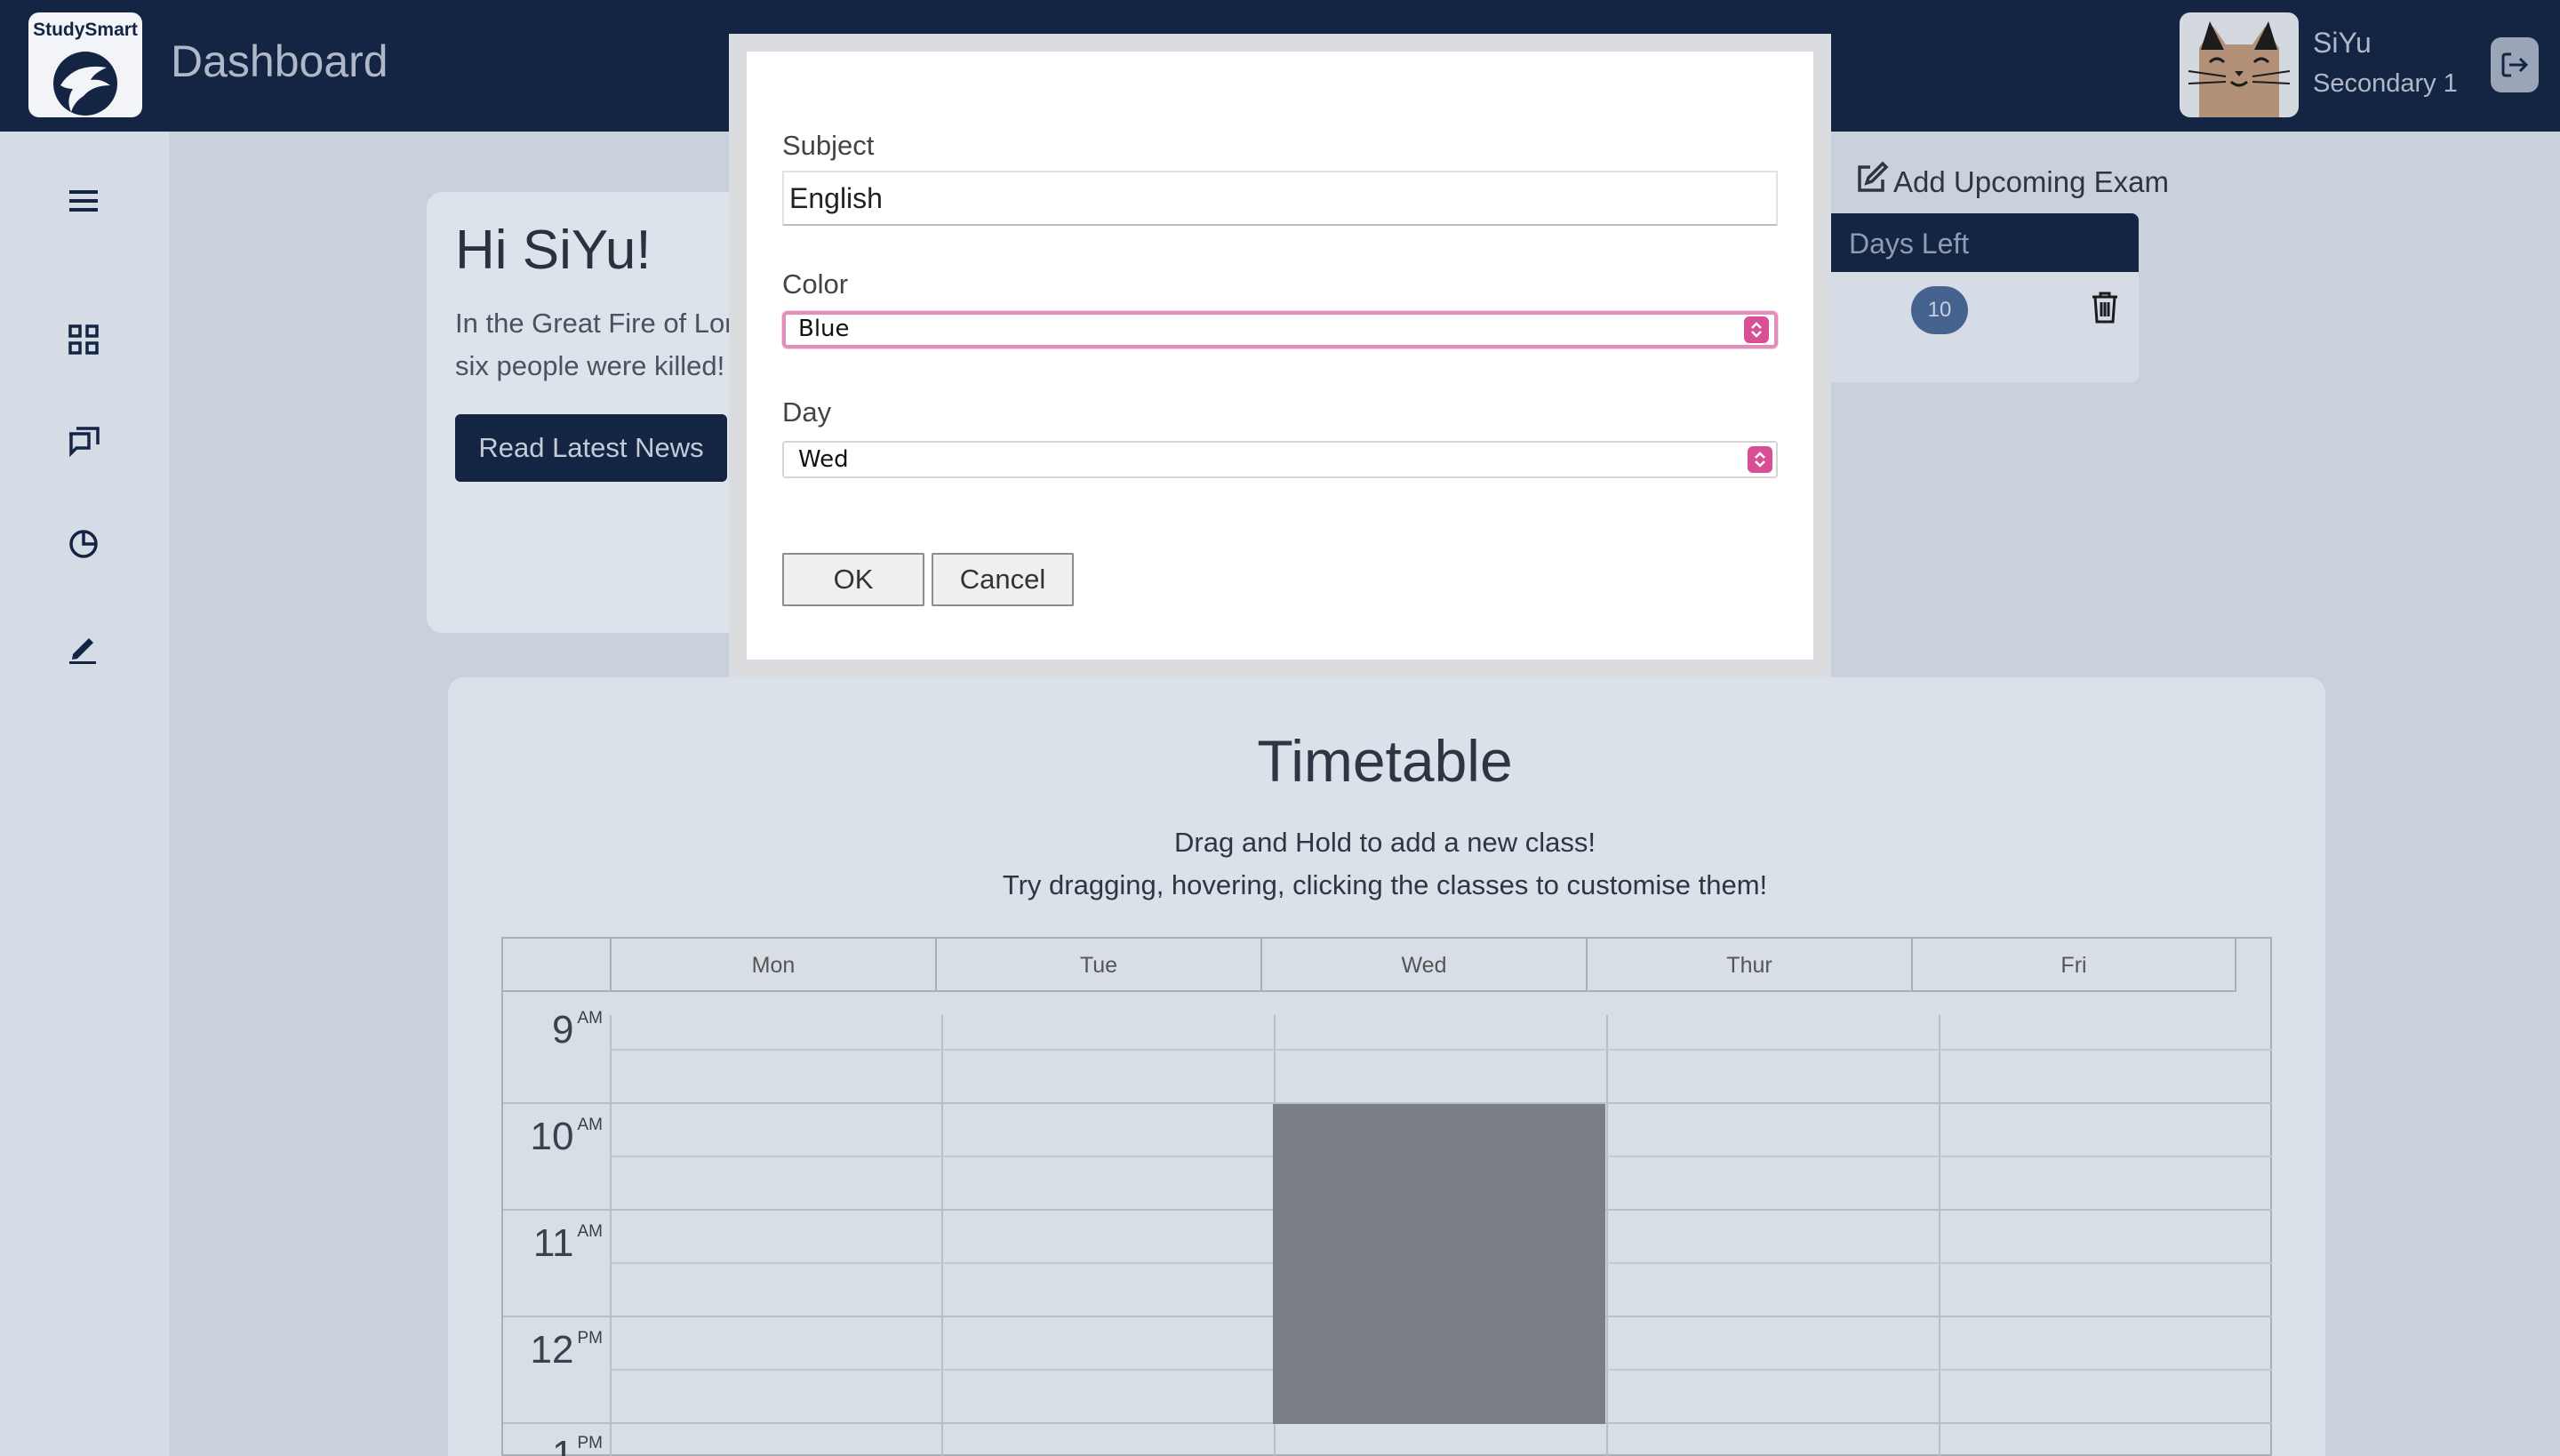 This screenshot has width=2560, height=1456. What do you see at coordinates (1439, 1264) in the screenshot?
I see `new-class-selection` at bounding box center [1439, 1264].